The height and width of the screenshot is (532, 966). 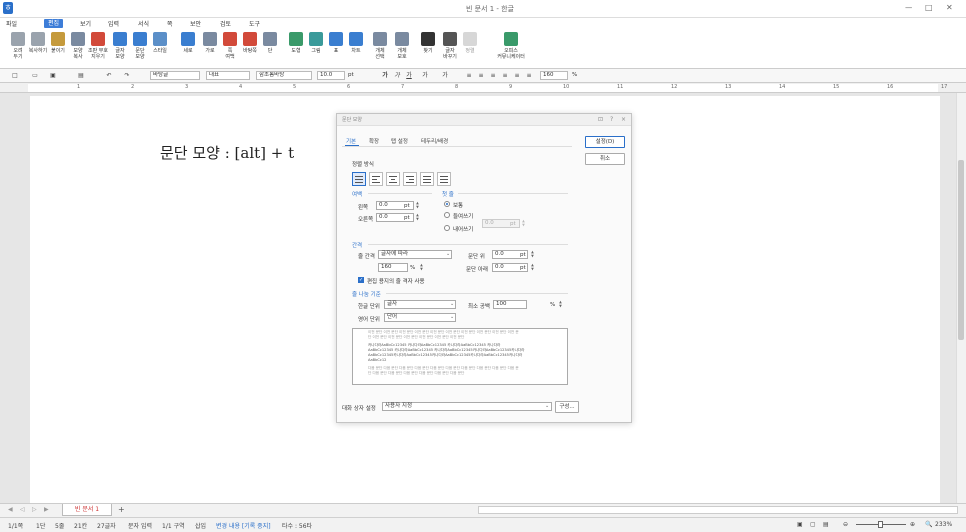 What do you see at coordinates (143, 23) in the screenshot?
I see `menu-format: 서식` at bounding box center [143, 23].